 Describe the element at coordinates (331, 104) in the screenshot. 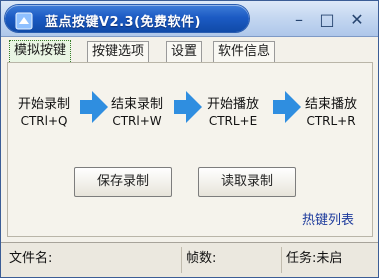

I see `step-label: 结束播放` at that location.